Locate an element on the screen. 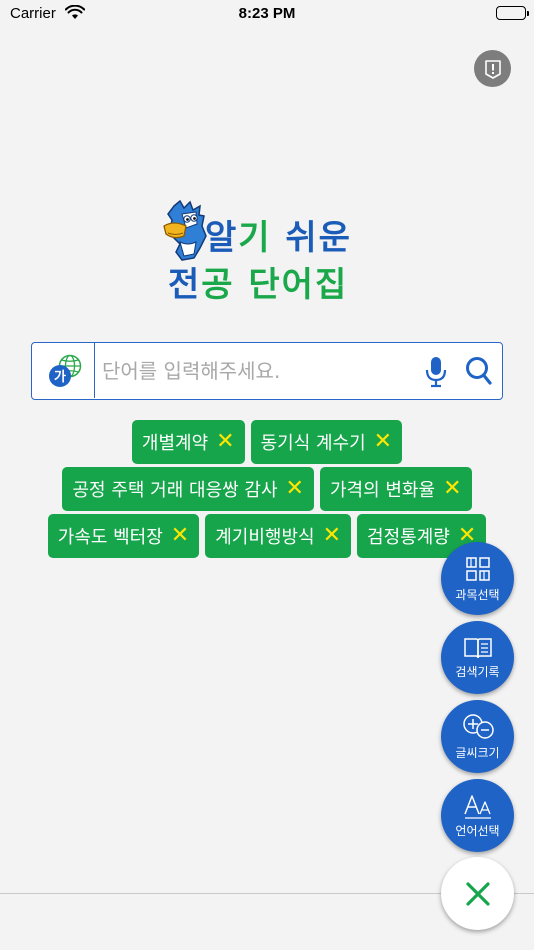 This screenshot has width=534, height=950. logo-line-1: 알기 쉬운 is located at coordinates (278, 238).